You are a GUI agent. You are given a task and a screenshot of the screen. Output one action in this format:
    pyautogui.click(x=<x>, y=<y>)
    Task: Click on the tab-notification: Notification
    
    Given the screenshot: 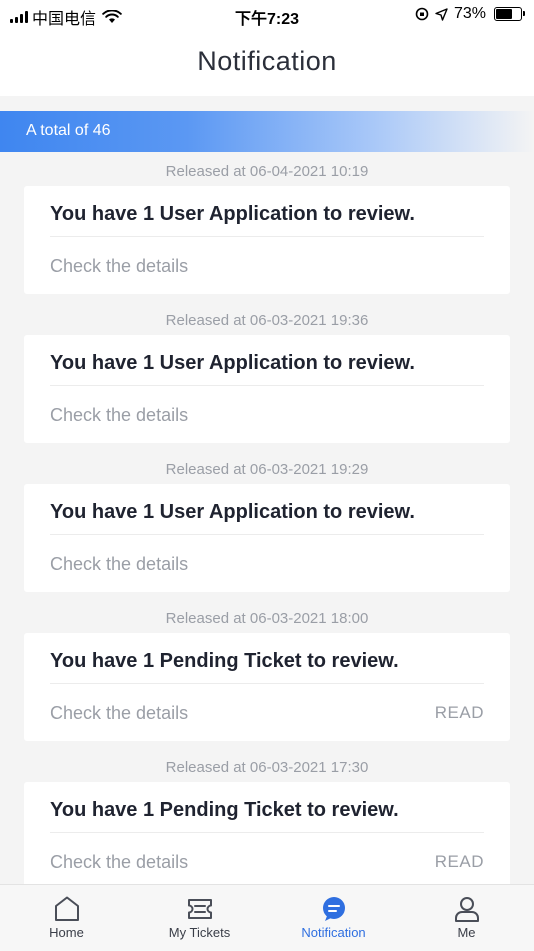 What is the action you would take?
    pyautogui.click(x=333, y=918)
    